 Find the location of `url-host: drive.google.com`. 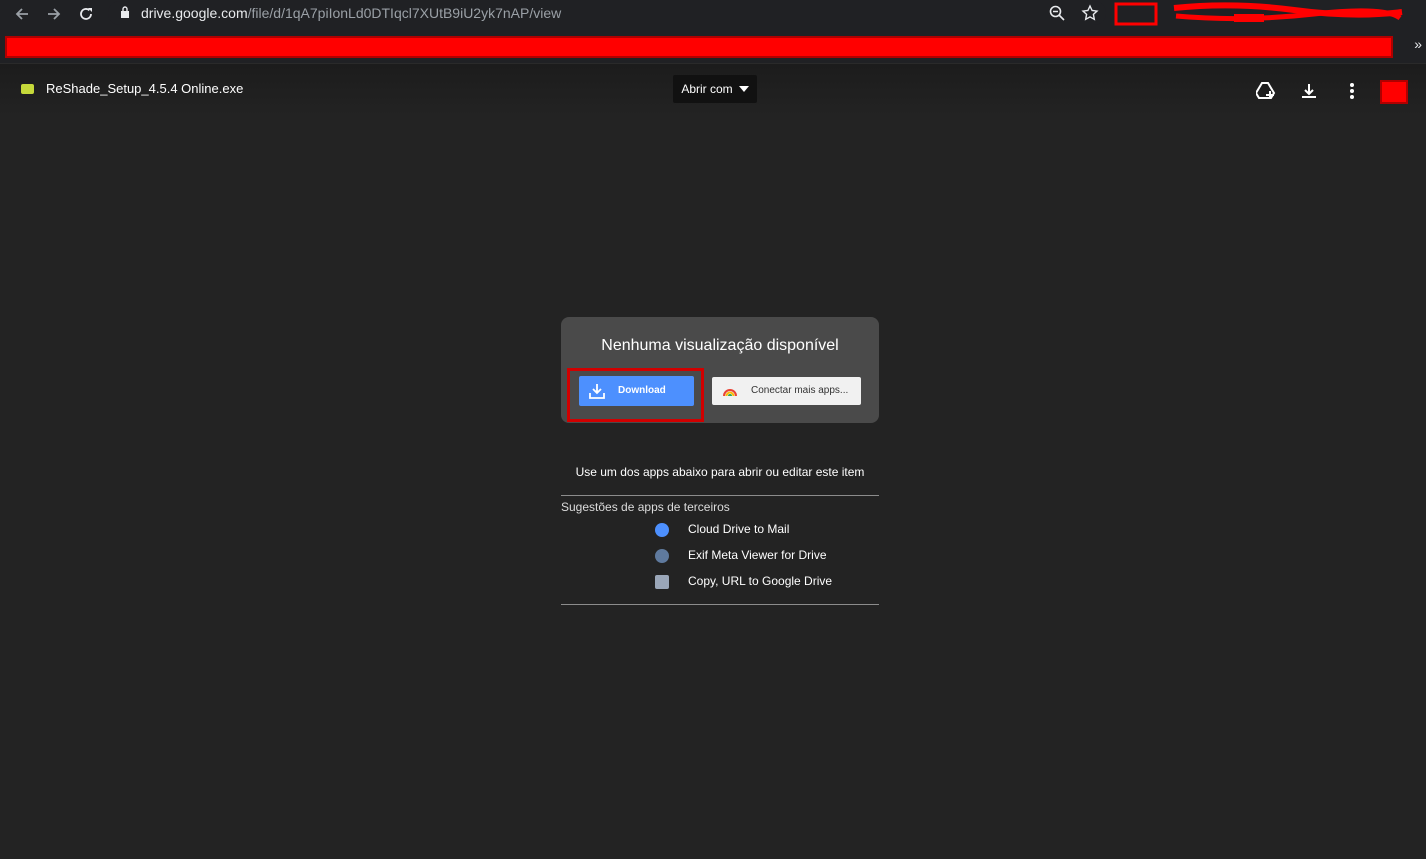

url-host: drive.google.com is located at coordinates (194, 13).